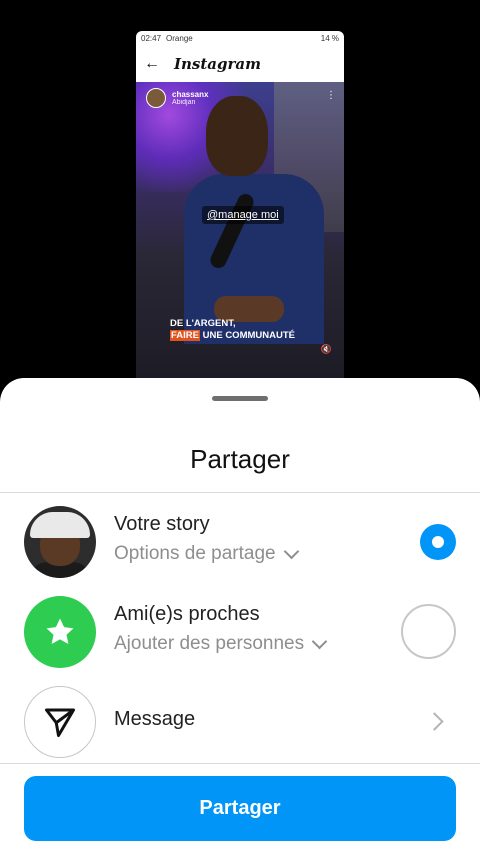  I want to click on your-story-radio, so click(438, 542).